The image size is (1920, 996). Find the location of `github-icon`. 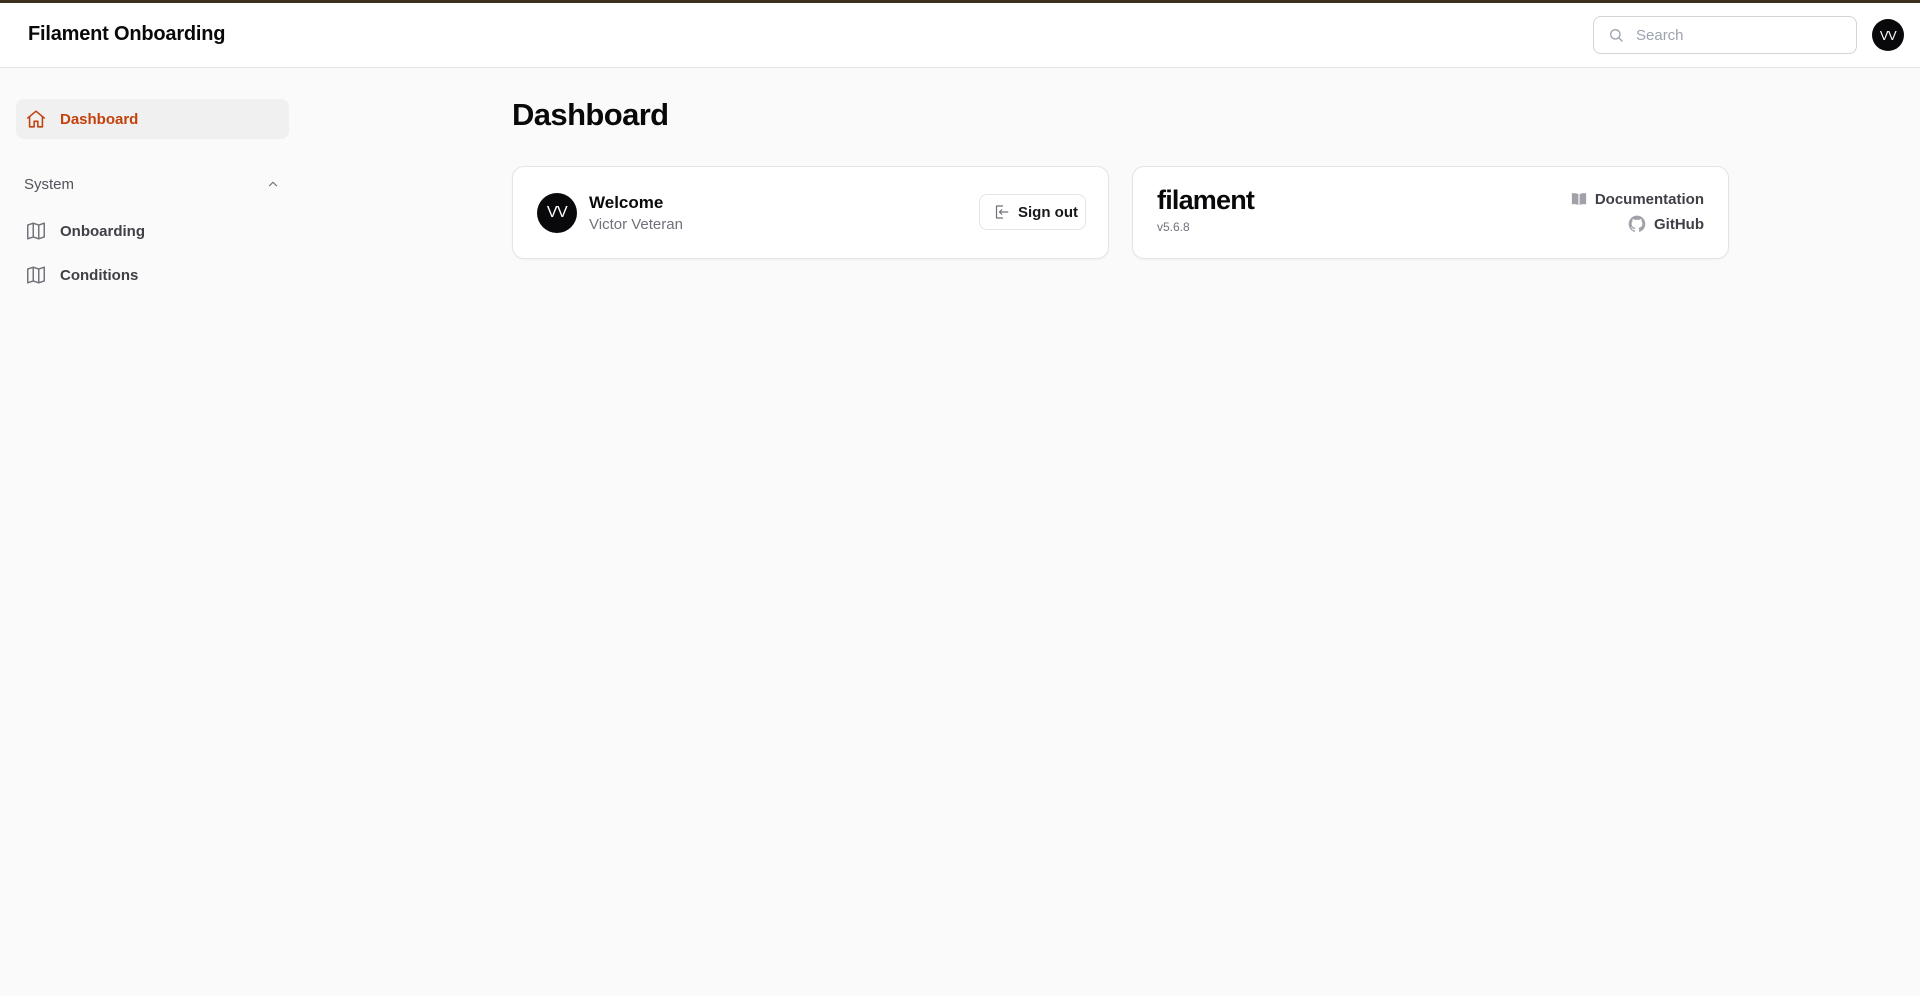

github-icon is located at coordinates (1637, 223).